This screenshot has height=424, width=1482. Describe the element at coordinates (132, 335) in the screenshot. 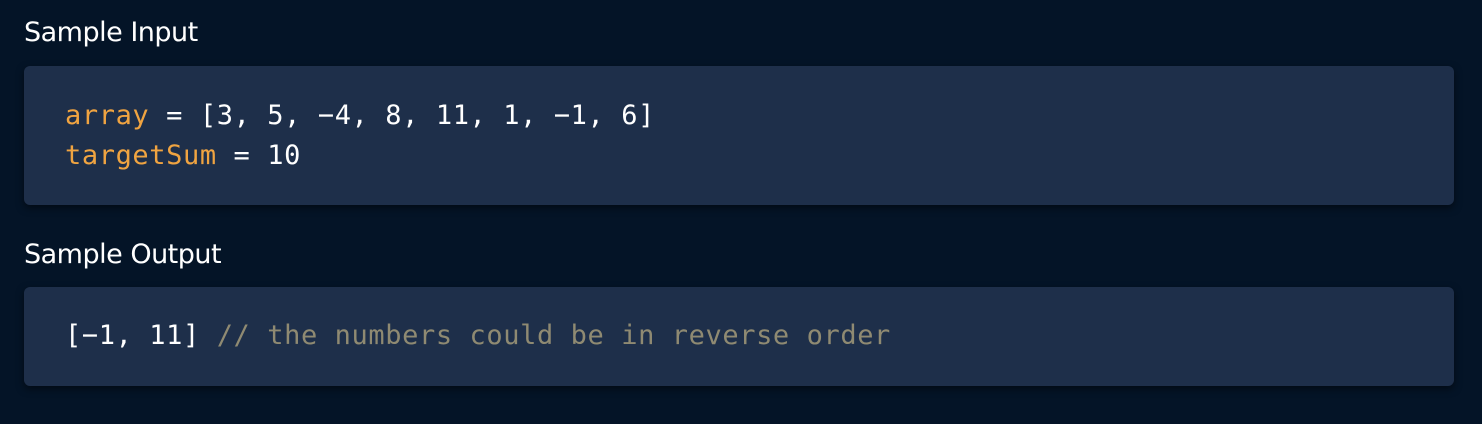

I see `output-value: [−1, 11]` at that location.